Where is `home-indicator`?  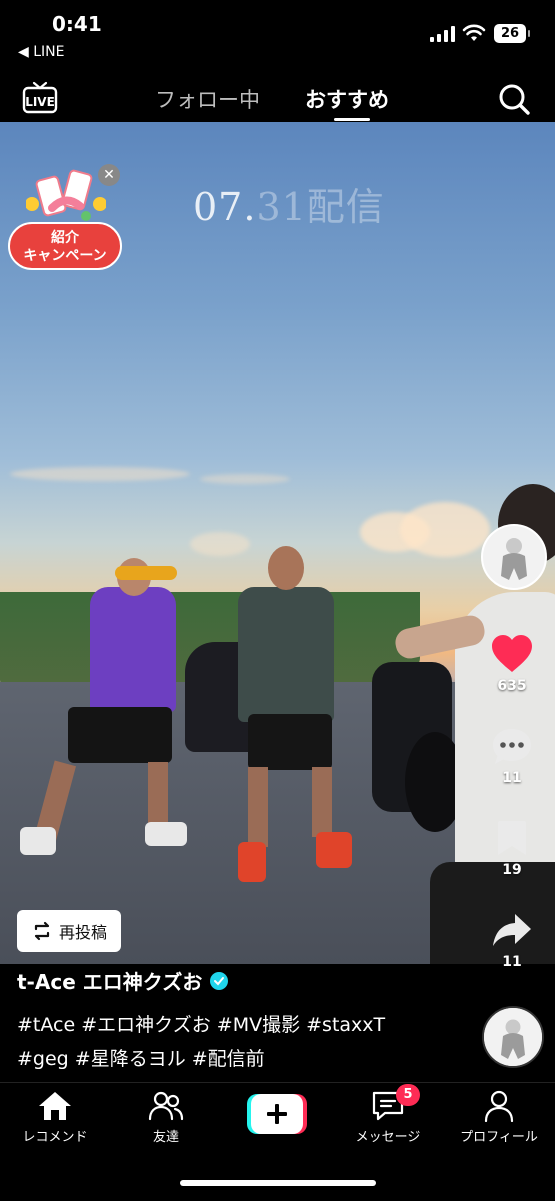
home-indicator is located at coordinates (278, 1183).